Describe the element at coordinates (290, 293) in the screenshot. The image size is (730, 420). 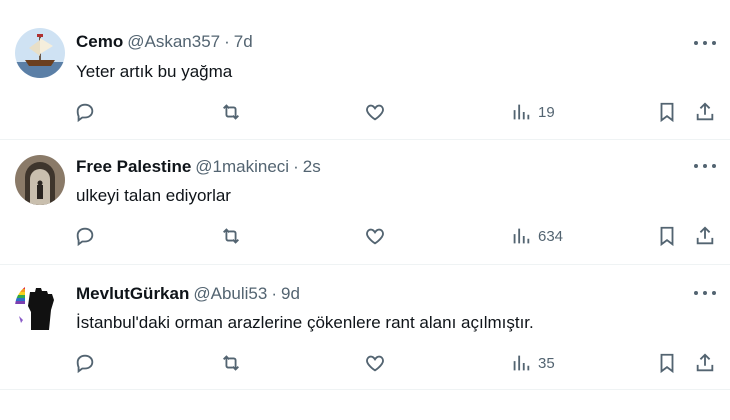
I see `timestamp: 9d` at that location.